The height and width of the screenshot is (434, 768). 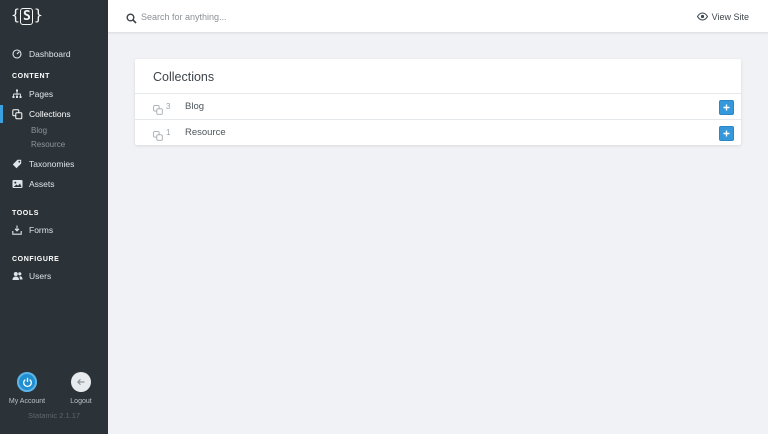 What do you see at coordinates (27, 382) in the screenshot?
I see `power-icon` at bounding box center [27, 382].